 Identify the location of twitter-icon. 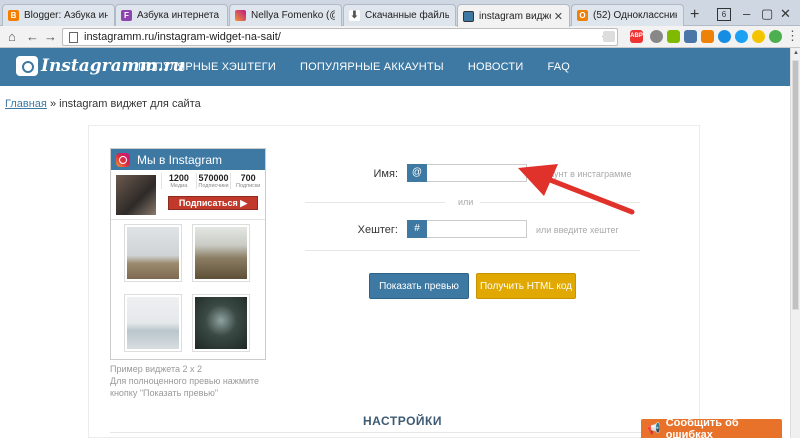
(741, 36).